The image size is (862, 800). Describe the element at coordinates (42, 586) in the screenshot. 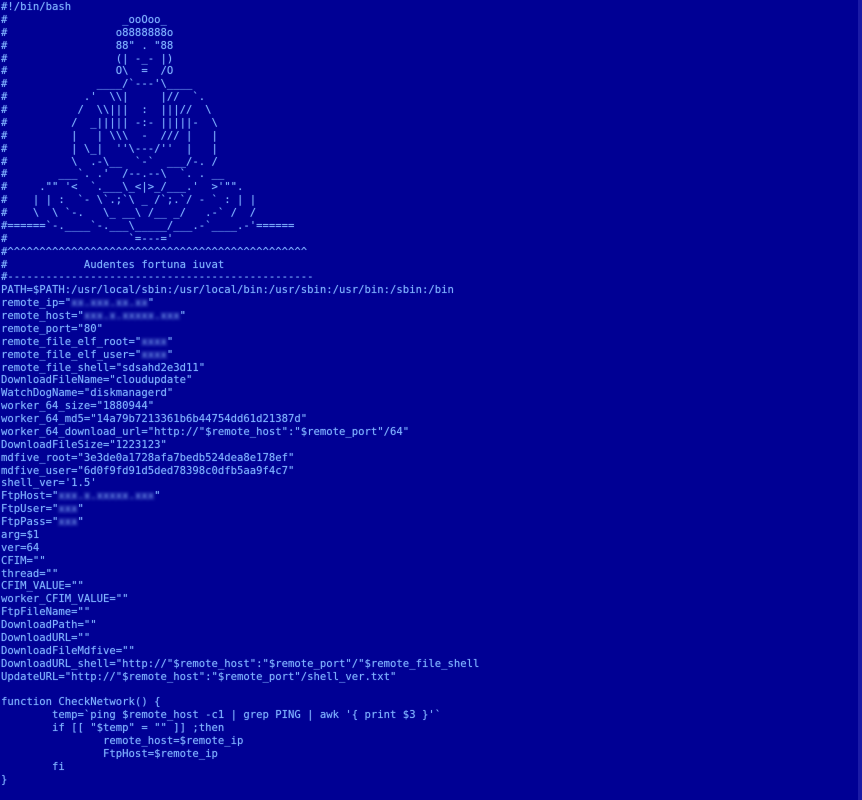

I see `code-line: CFIM_VALUE=""` at that location.